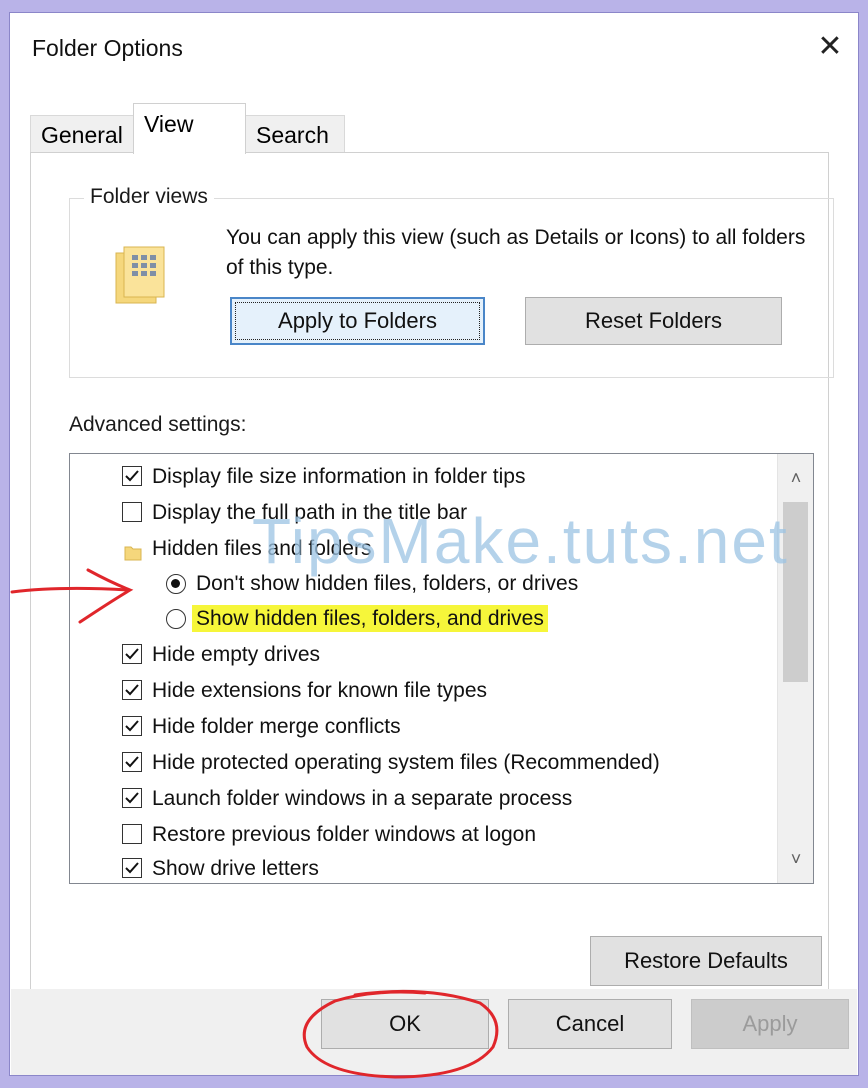 This screenshot has height=1088, width=868. What do you see at coordinates (706, 961) in the screenshot?
I see `restore-defaults-button: Restore Defaults` at bounding box center [706, 961].